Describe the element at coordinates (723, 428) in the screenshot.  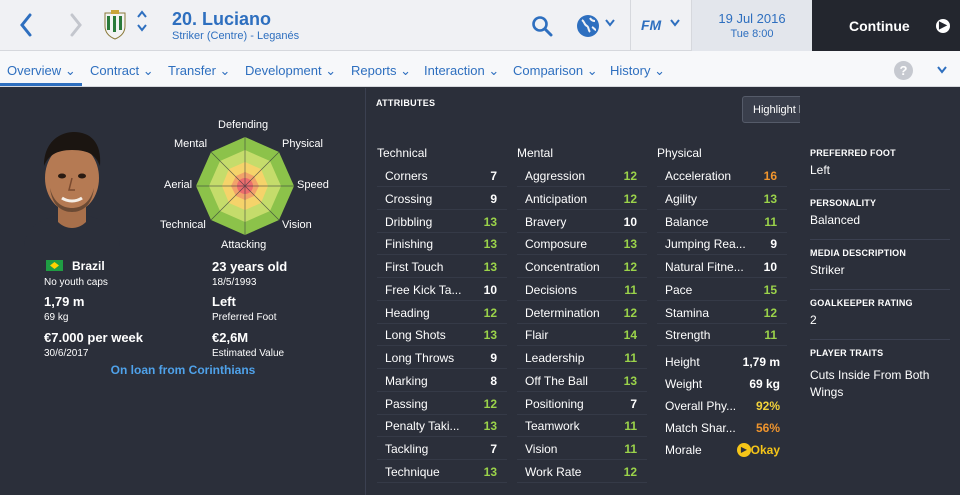
I see `physical-info-row: Match Shar... 56%` at that location.